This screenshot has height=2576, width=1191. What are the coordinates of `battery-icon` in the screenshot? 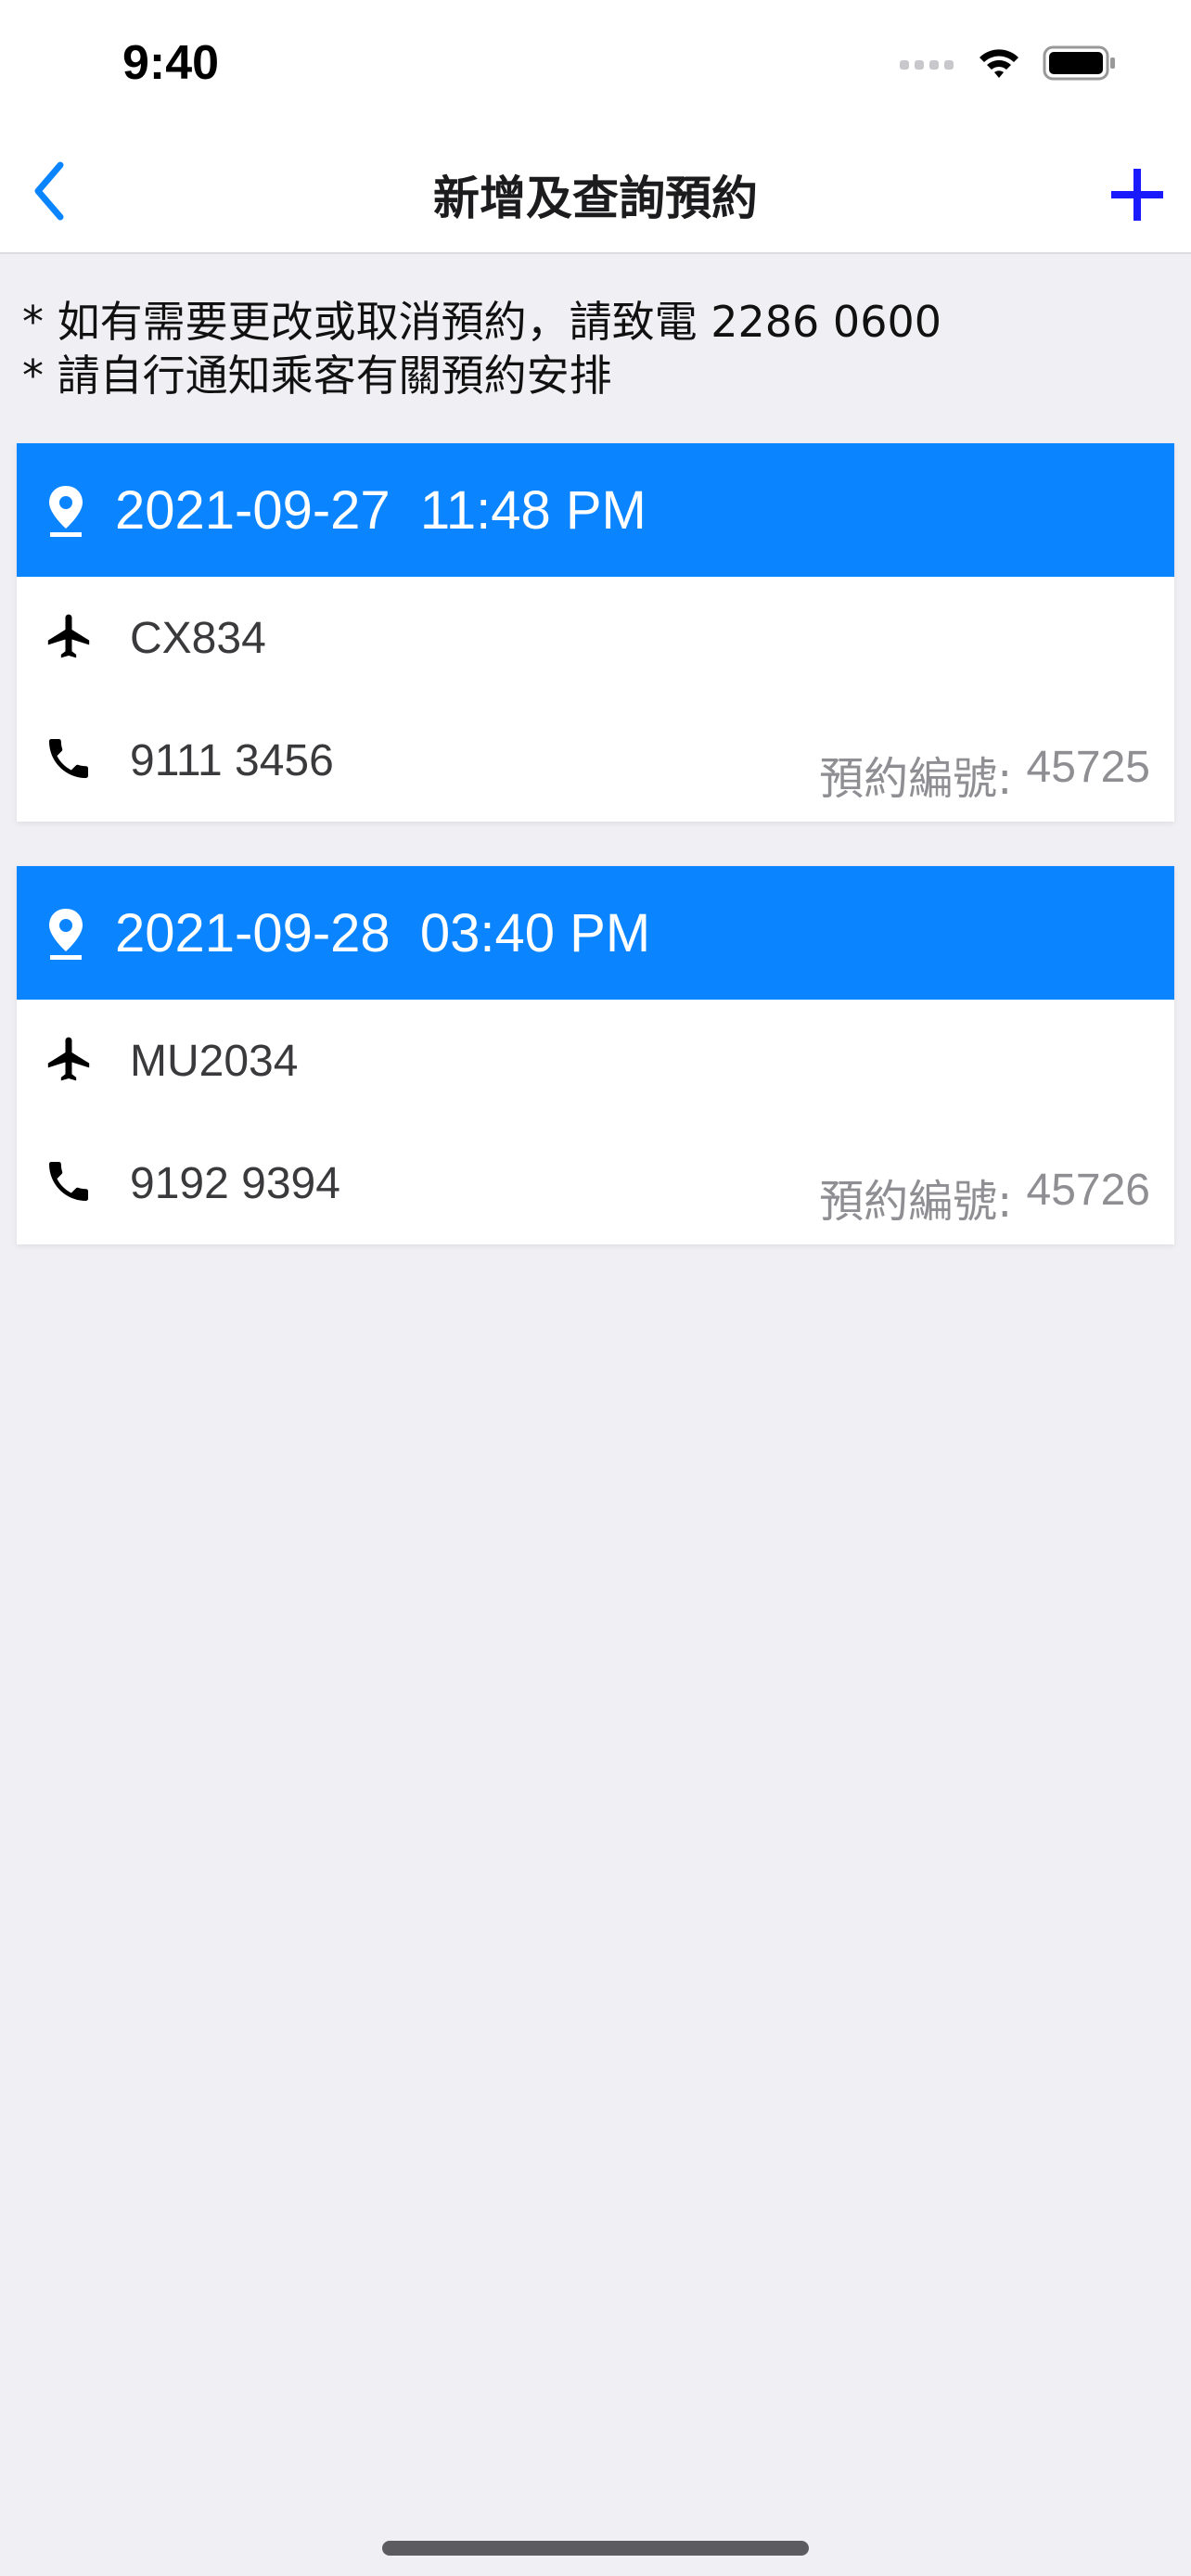 It's located at (1080, 65).